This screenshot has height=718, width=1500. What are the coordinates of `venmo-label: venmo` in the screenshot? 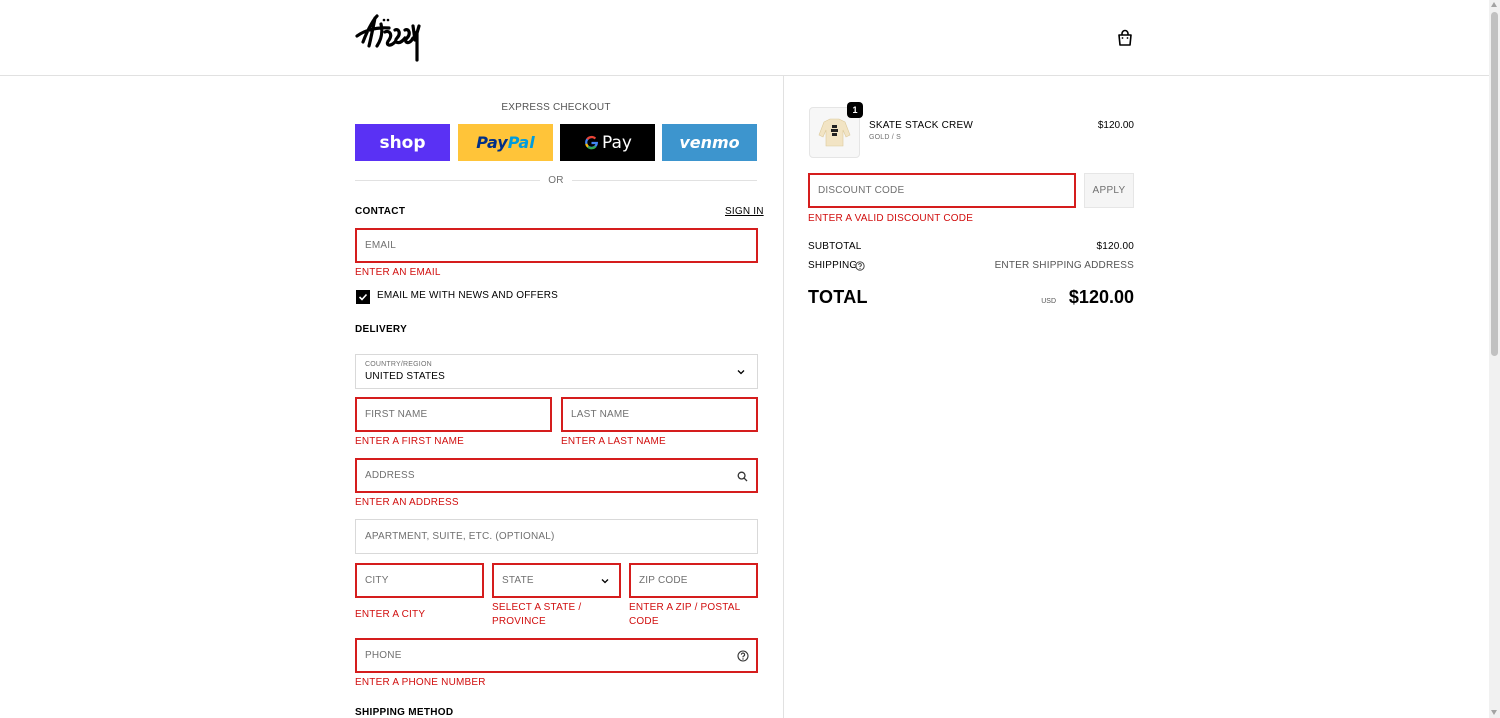 It's located at (709, 142).